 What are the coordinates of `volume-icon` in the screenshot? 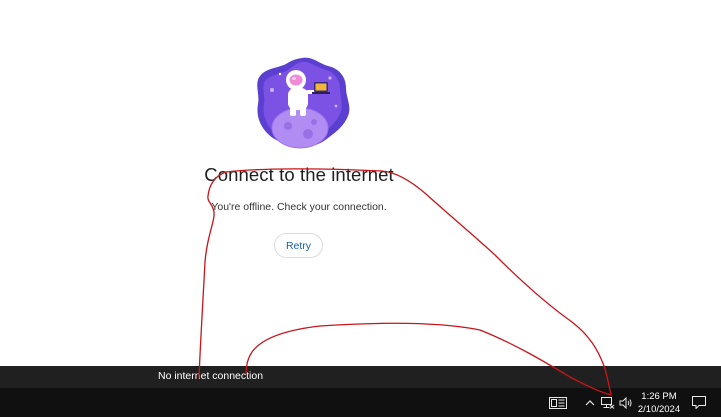 It's located at (626, 402).